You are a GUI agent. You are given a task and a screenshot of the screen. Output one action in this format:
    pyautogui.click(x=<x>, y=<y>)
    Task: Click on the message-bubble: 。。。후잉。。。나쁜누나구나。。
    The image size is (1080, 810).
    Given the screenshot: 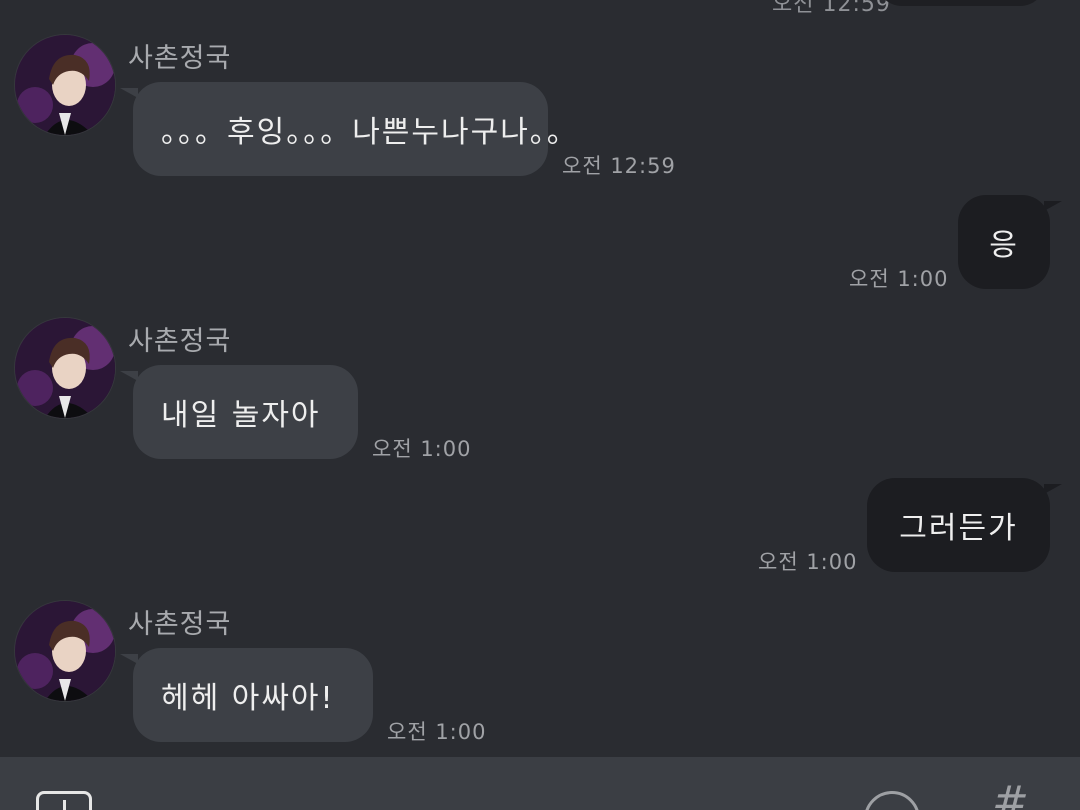 What is the action you would take?
    pyautogui.click(x=355, y=129)
    